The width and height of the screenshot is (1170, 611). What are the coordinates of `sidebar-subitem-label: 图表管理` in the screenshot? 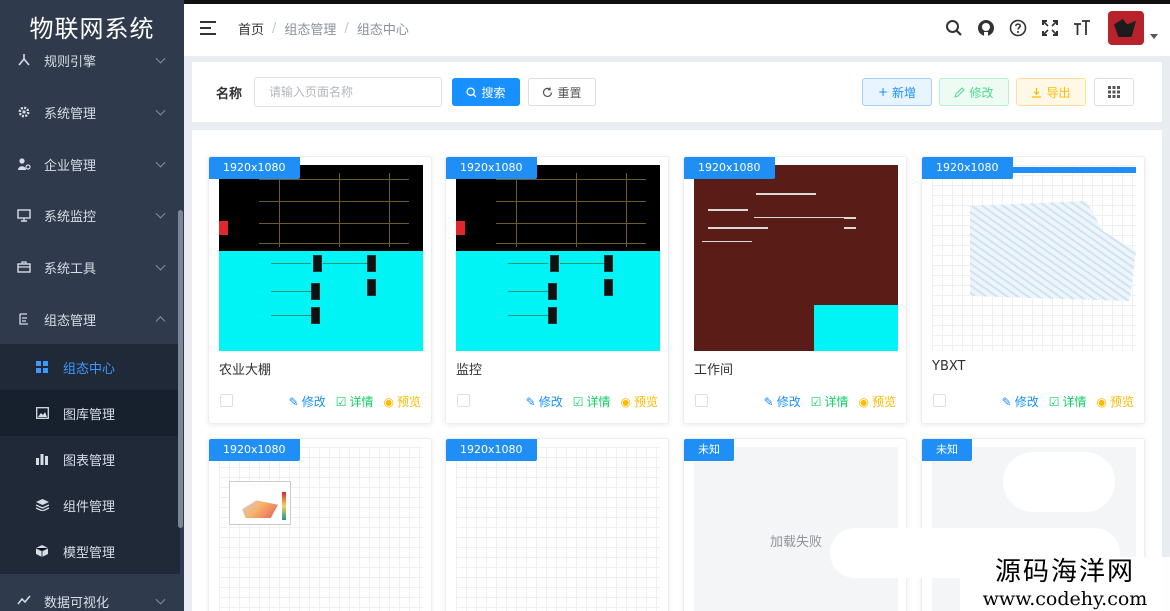 It's located at (89, 461).